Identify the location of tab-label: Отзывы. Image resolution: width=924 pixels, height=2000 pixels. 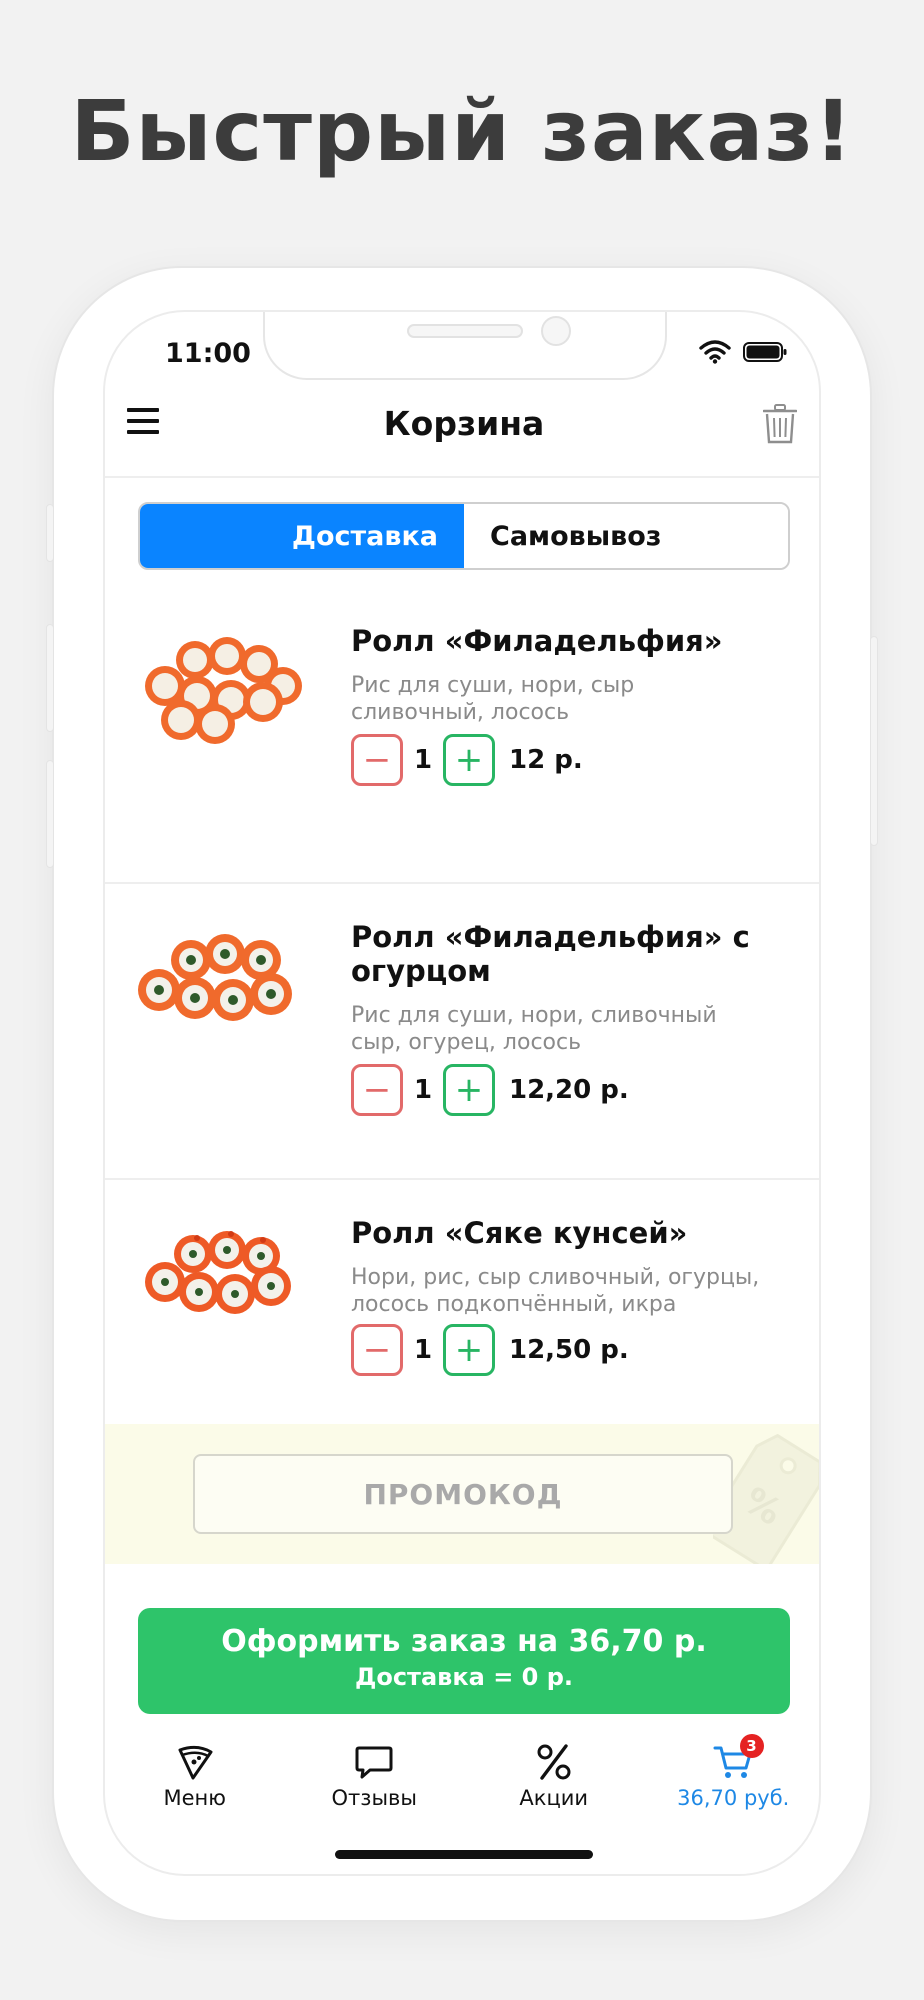
(374, 1798).